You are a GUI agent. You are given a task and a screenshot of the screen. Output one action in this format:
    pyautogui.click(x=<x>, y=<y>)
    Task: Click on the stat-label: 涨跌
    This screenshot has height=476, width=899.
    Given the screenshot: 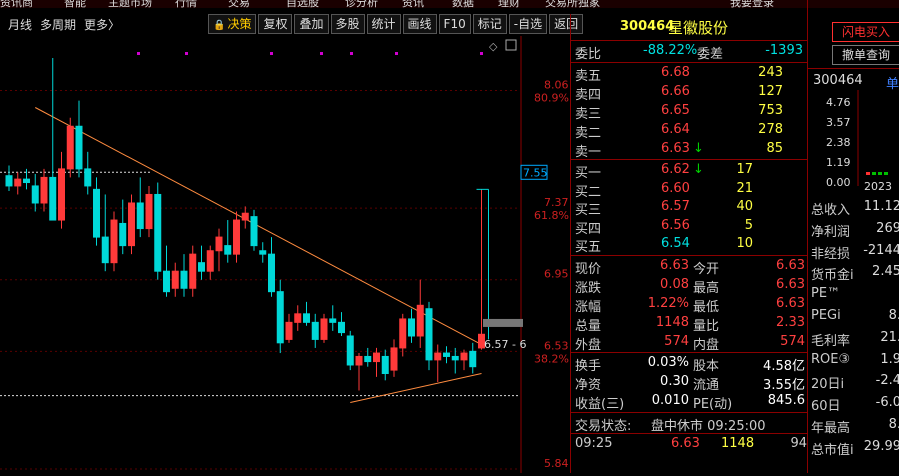 What is the action you would take?
    pyautogui.click(x=588, y=288)
    